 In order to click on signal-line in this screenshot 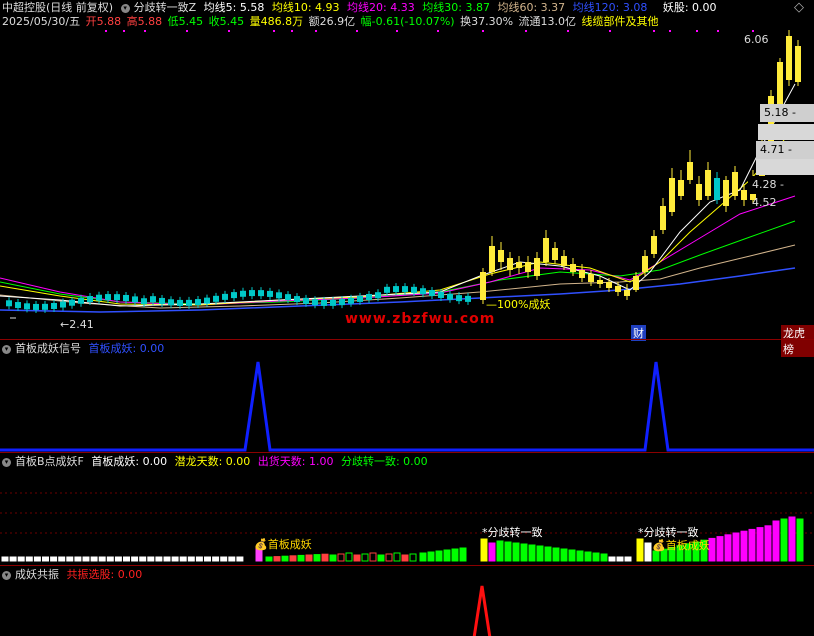, I will do `click(407, 406)`.